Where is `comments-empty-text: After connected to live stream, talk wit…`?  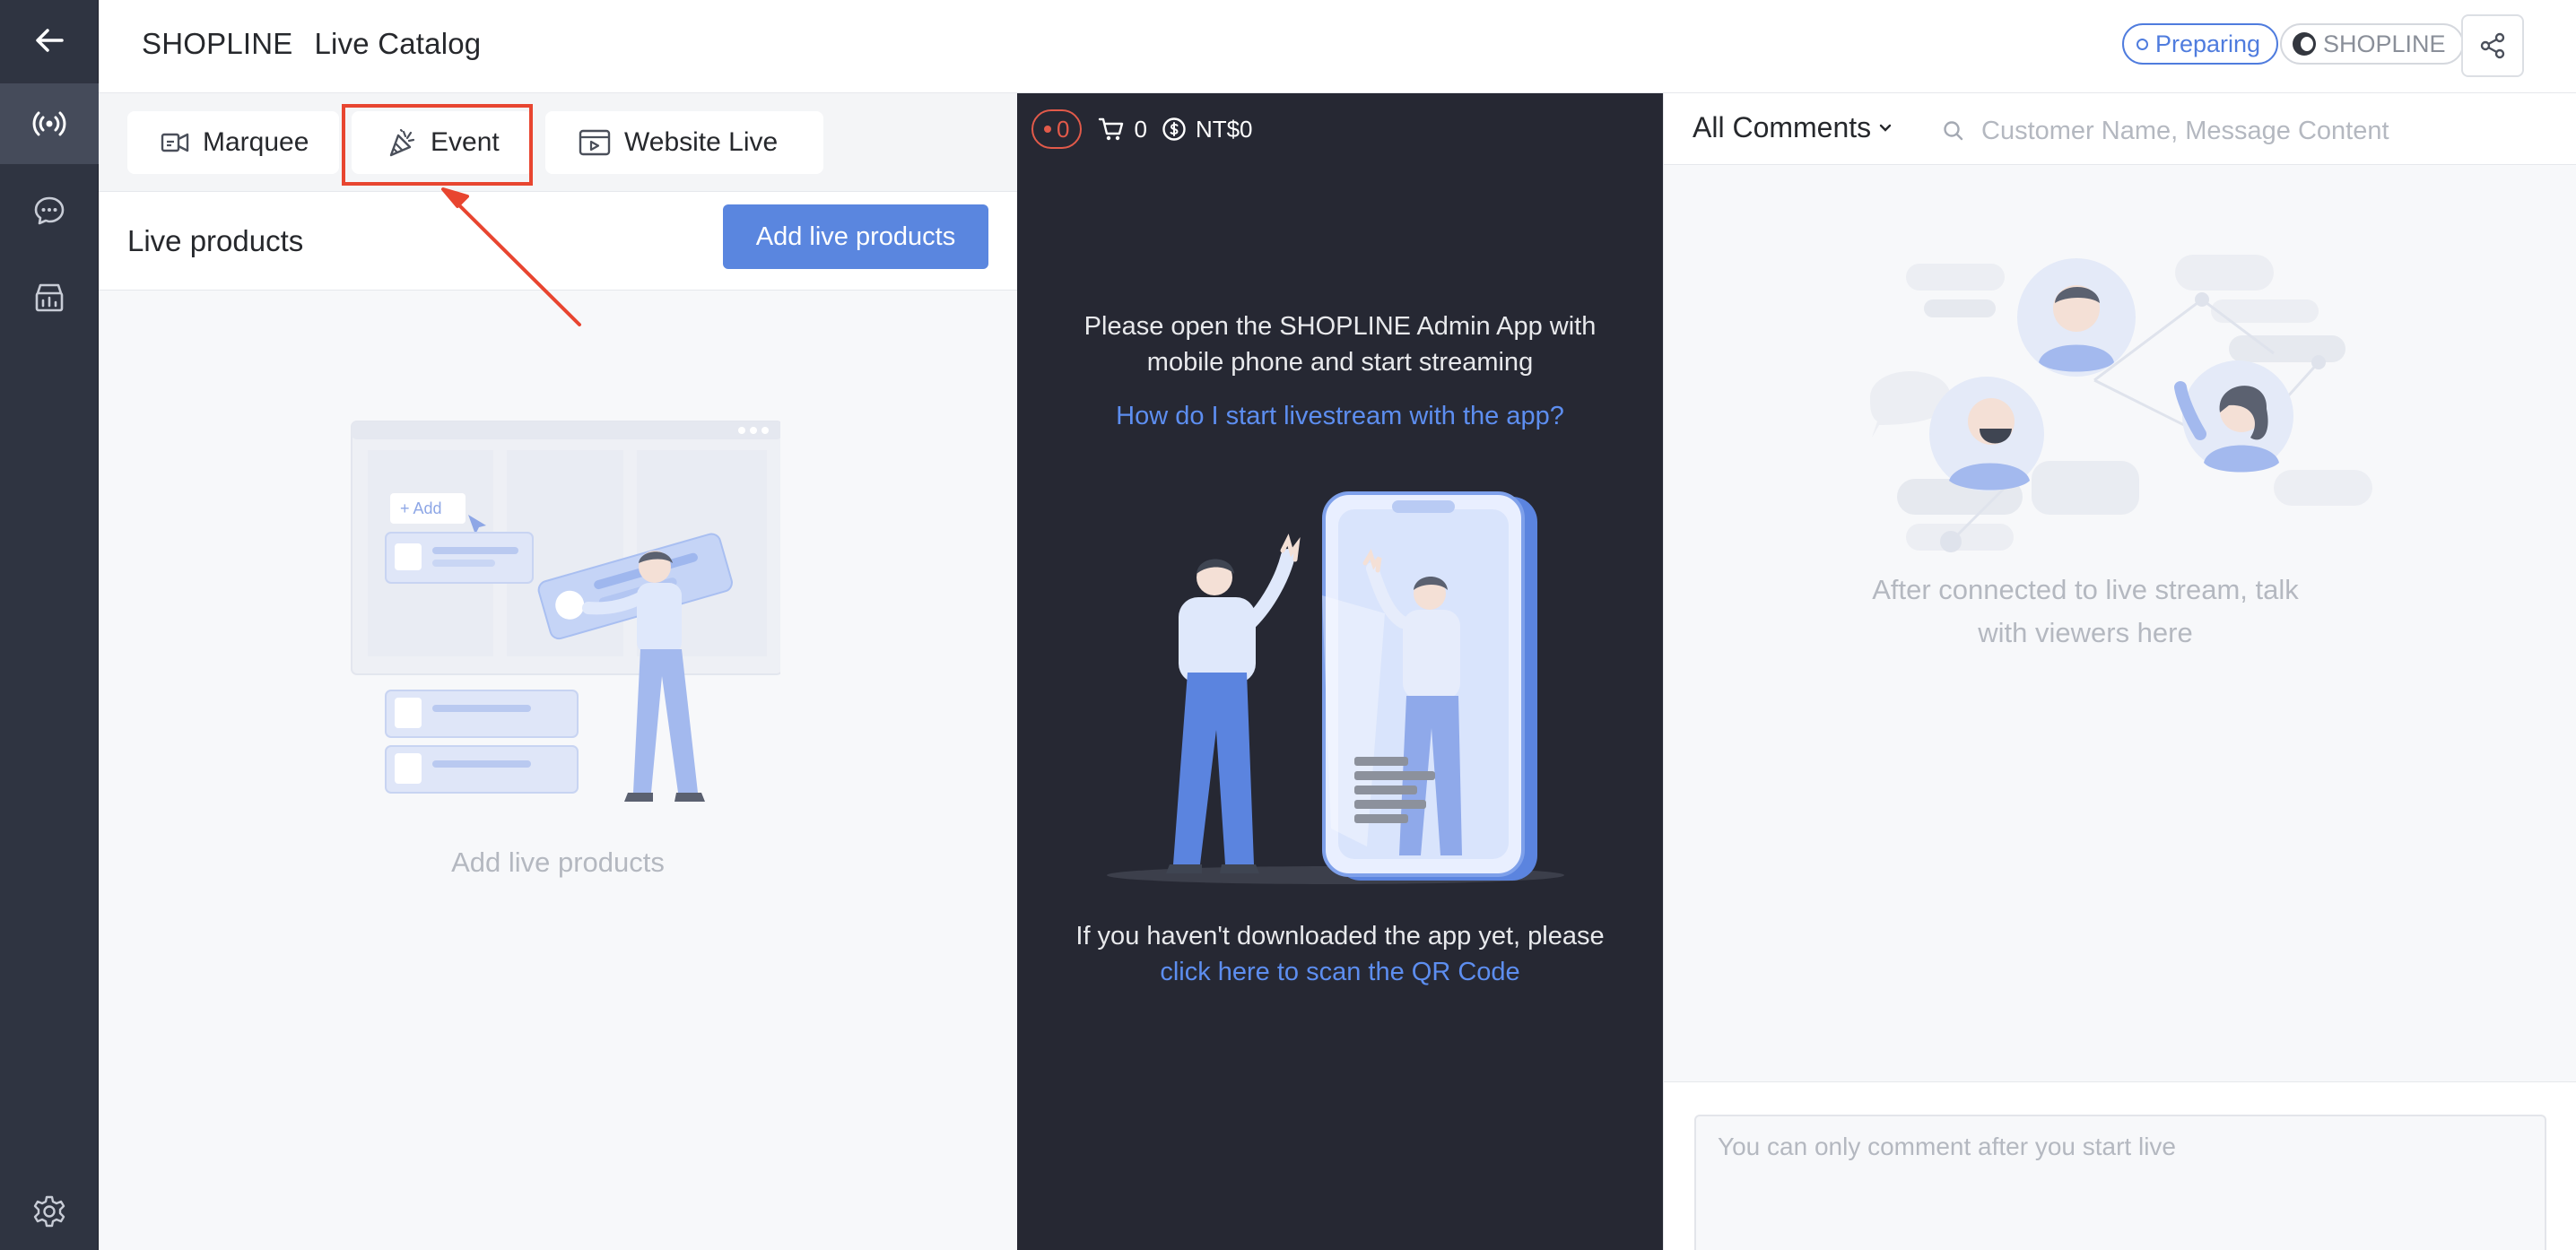 comments-empty-text: After connected to live stream, talk wit… is located at coordinates (2085, 611).